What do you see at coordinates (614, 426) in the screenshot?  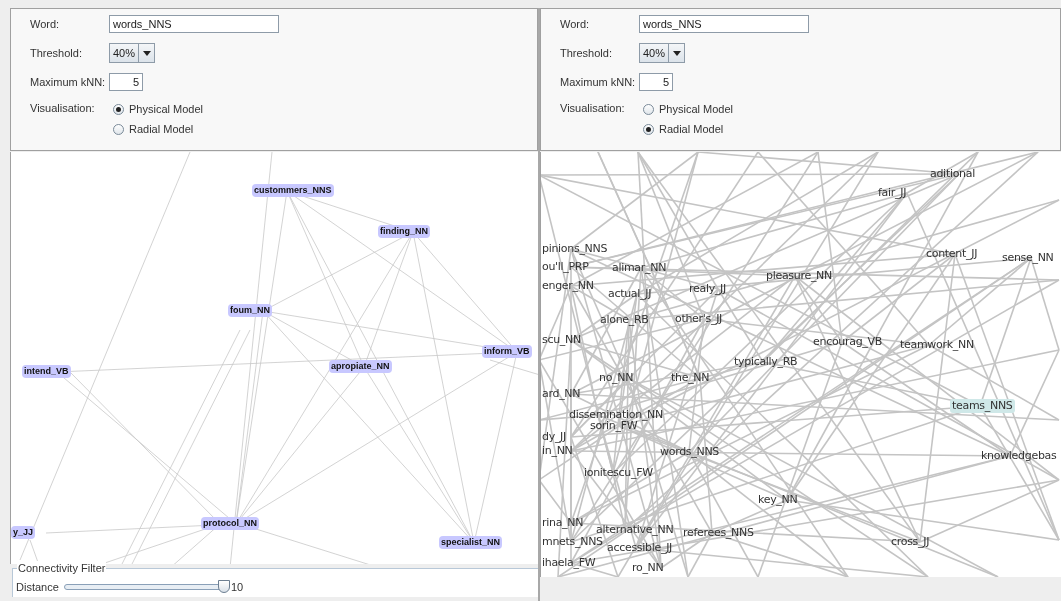 I see `graph-node: sorin_FW` at bounding box center [614, 426].